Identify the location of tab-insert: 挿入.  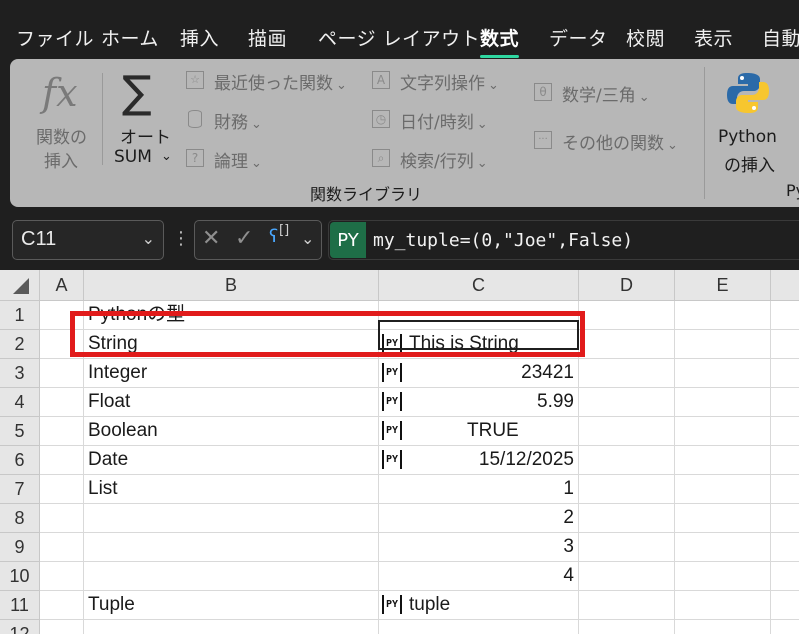
(199, 37).